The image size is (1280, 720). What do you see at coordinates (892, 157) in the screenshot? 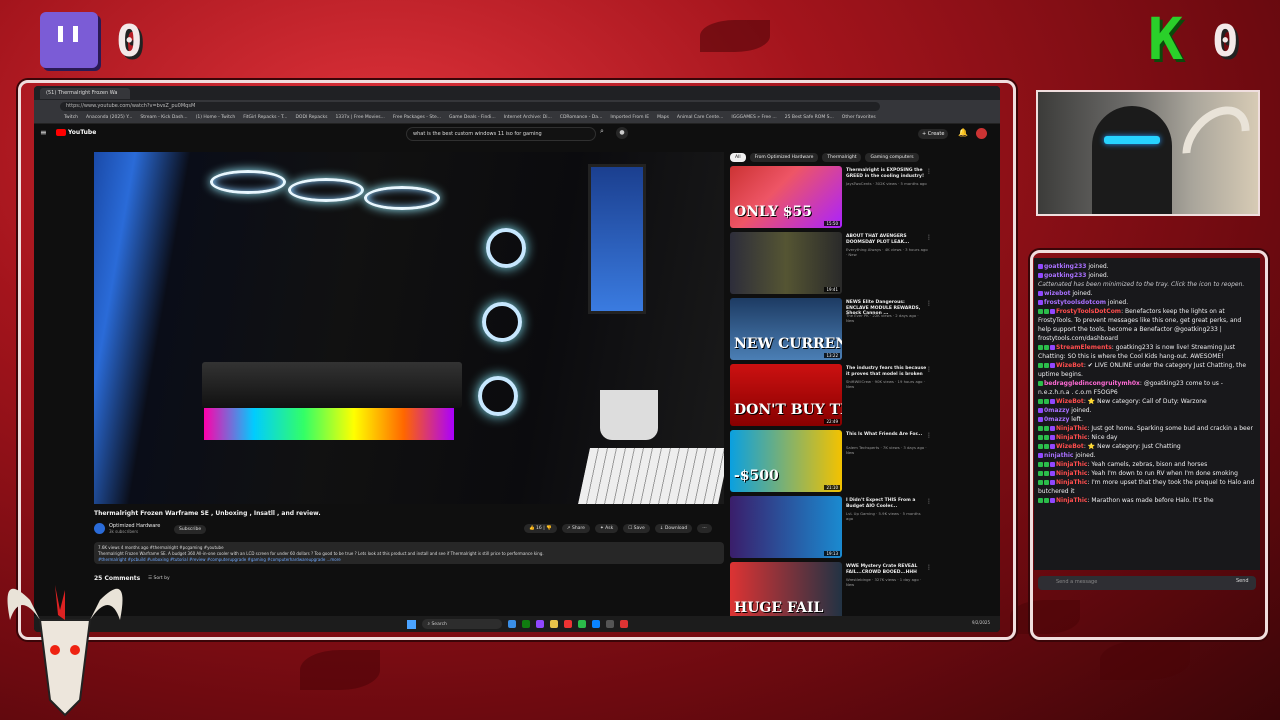
I see `filter-chip: Gaming computers` at bounding box center [892, 157].